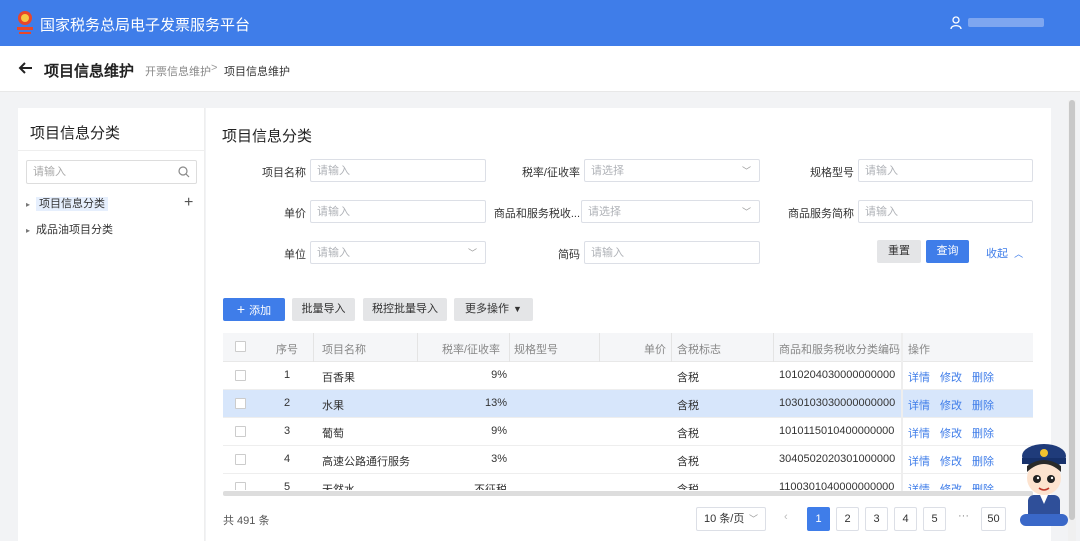 This screenshot has width=1080, height=541. Describe the element at coordinates (184, 172) in the screenshot. I see `search-icon` at that location.